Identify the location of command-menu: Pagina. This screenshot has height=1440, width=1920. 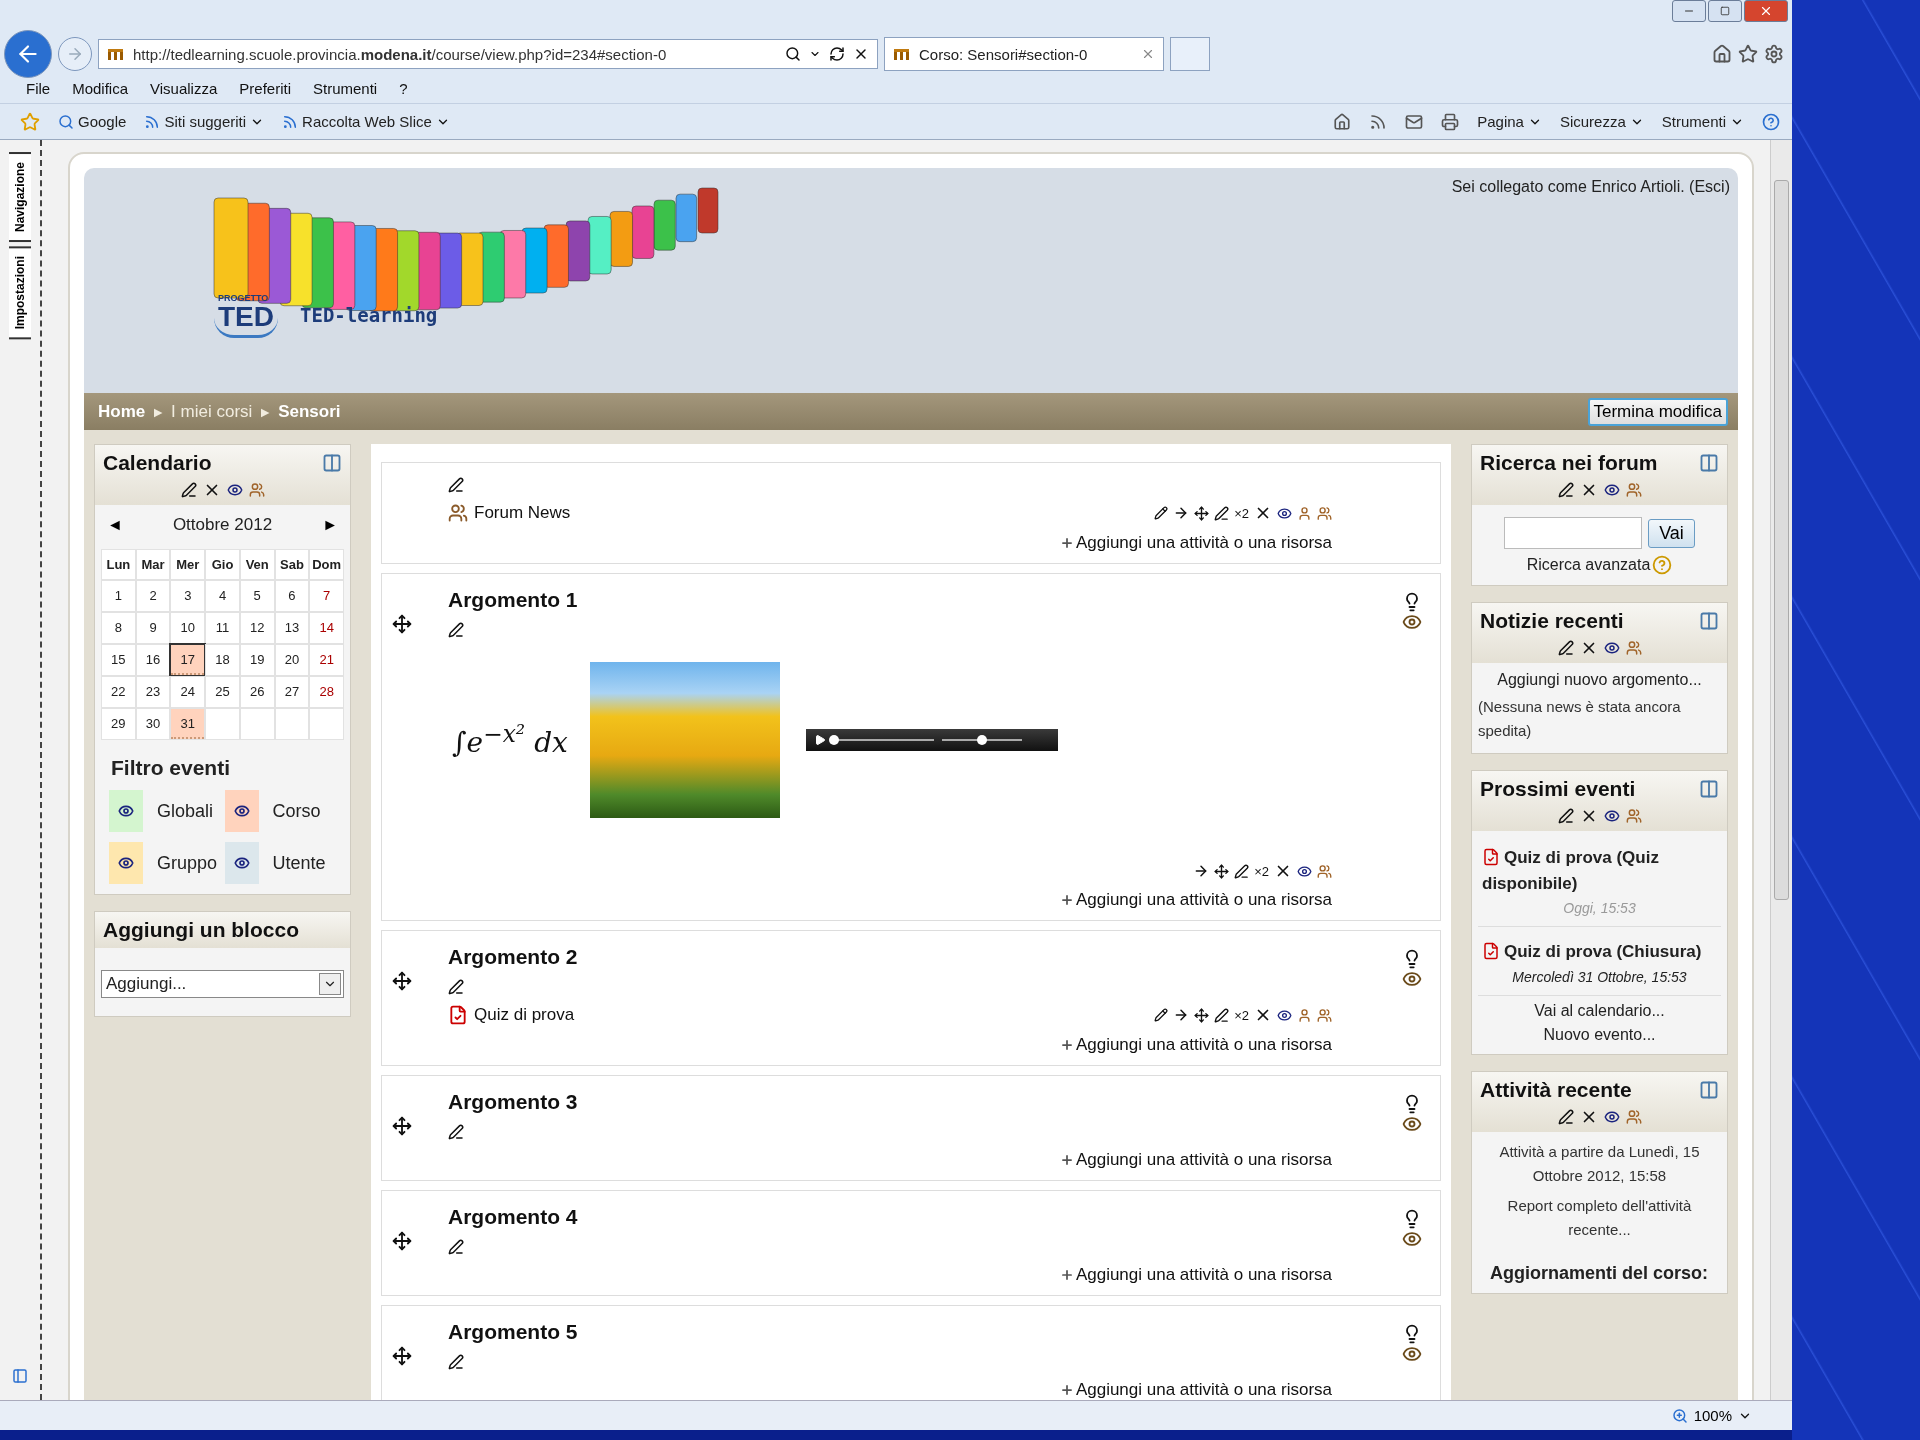
(1500, 121).